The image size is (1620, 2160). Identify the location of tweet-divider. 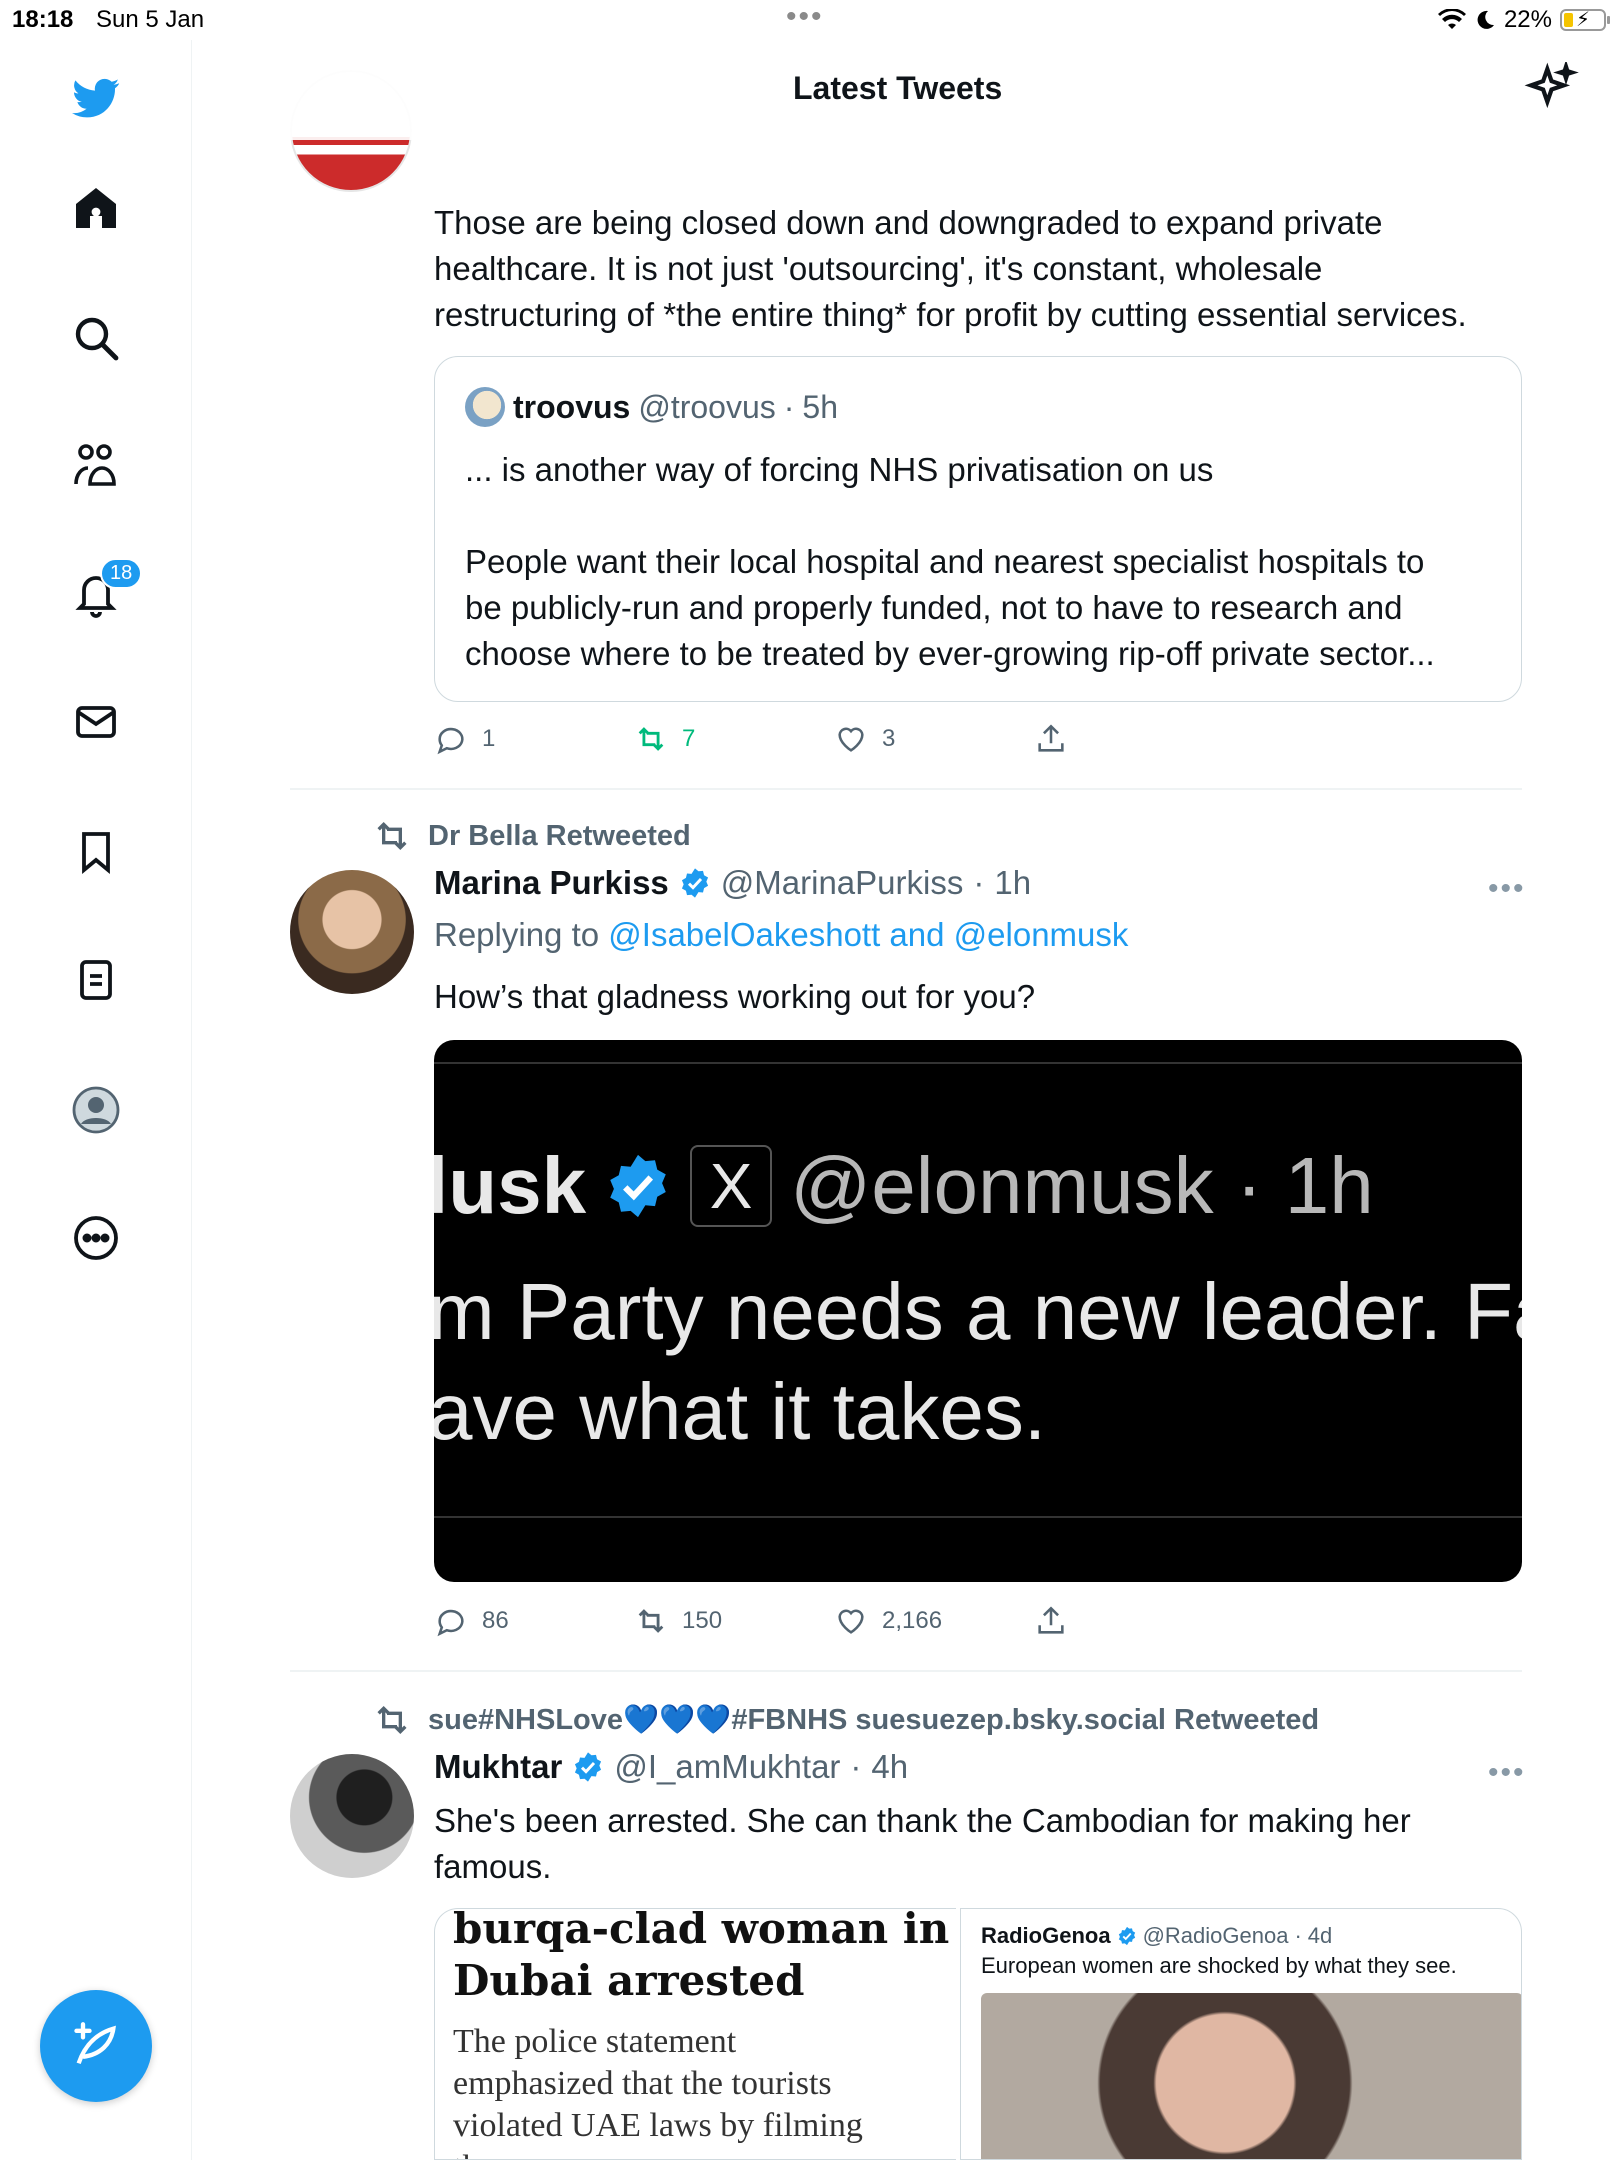
(906, 1671).